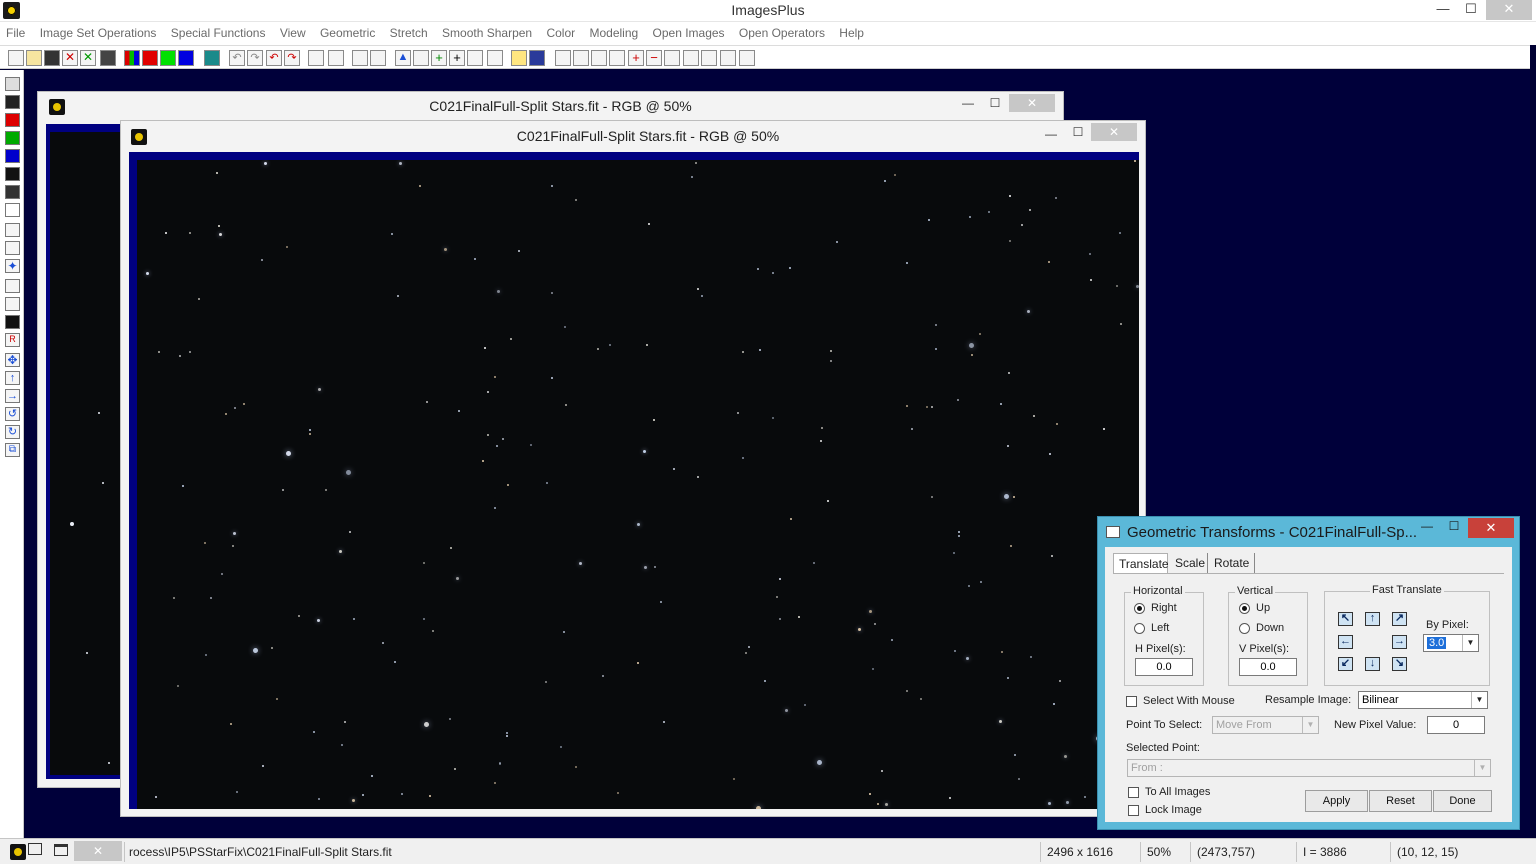 Image resolution: width=1536 pixels, height=864 pixels. What do you see at coordinates (1423, 700) in the screenshot?
I see `resample-image-select: Bilinear ▼` at bounding box center [1423, 700].